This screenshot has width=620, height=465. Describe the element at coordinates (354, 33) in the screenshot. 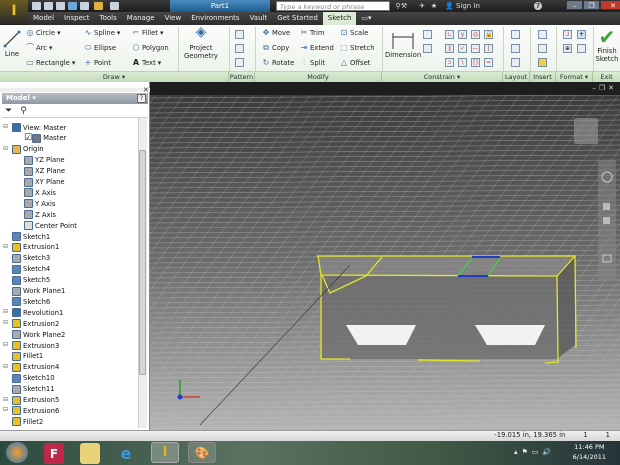

I see `scale-button: ⊡ Scale` at that location.